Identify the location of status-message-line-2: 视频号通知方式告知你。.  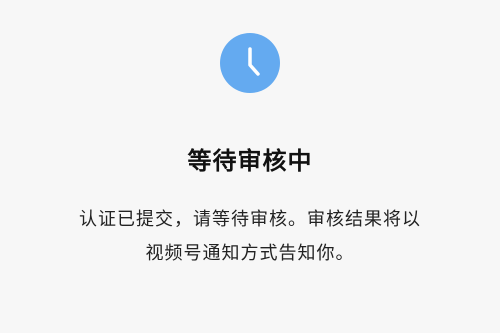
(250, 253).